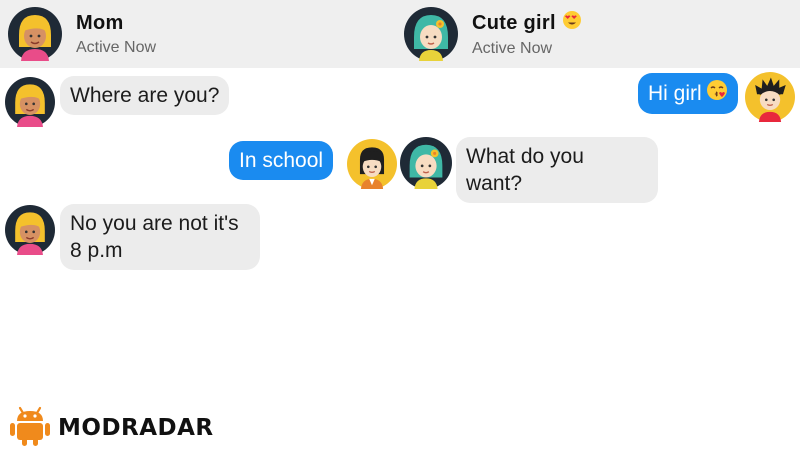  Describe the element at coordinates (600, 34) in the screenshot. I see `right-chat-header: Cute girl Active Now` at that location.